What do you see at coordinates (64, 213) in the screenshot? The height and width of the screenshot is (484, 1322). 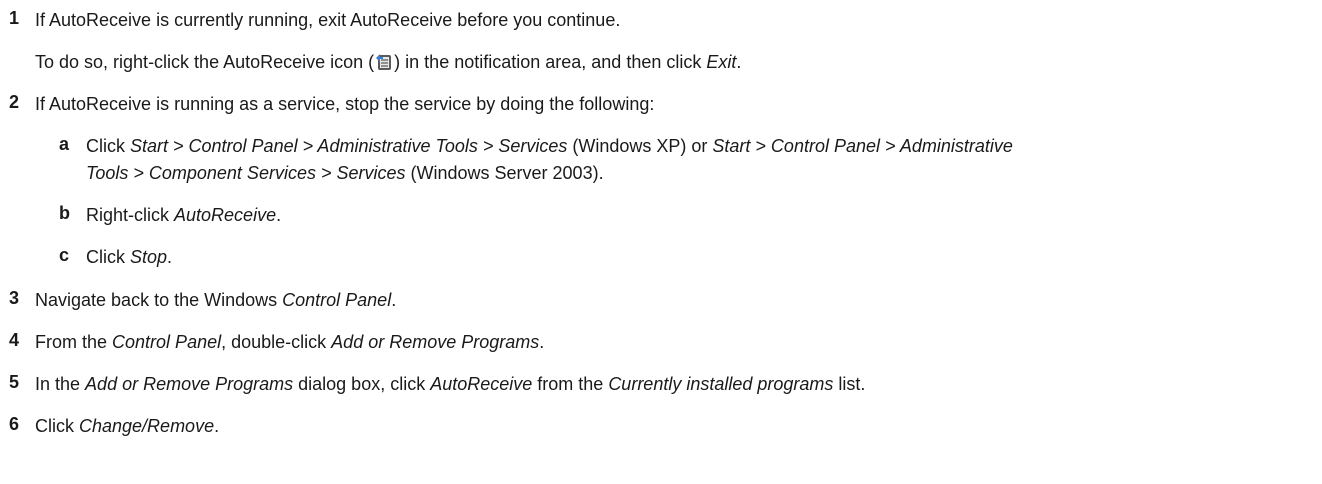 I see `substep-b-letter: b` at bounding box center [64, 213].